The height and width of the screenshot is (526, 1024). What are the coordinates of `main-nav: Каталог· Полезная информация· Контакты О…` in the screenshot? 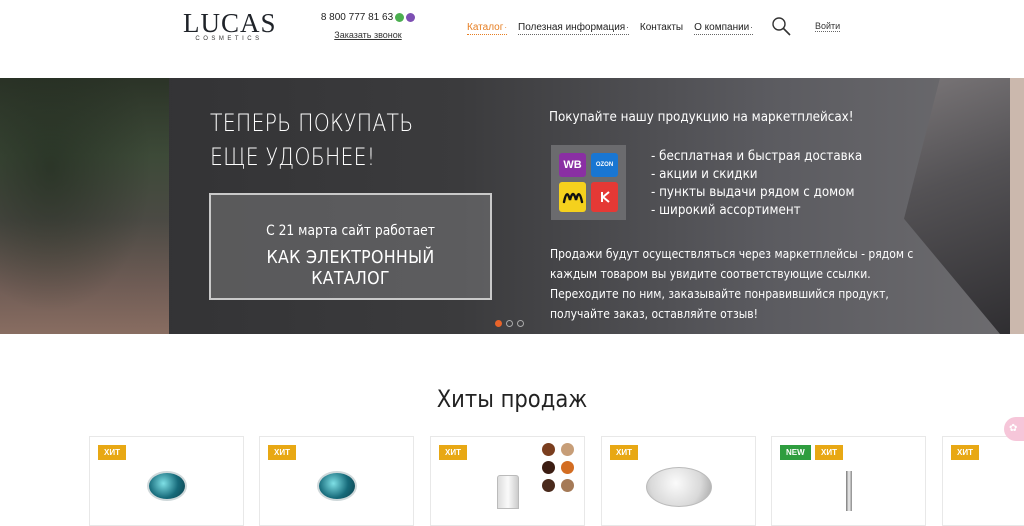 It's located at (615, 28).